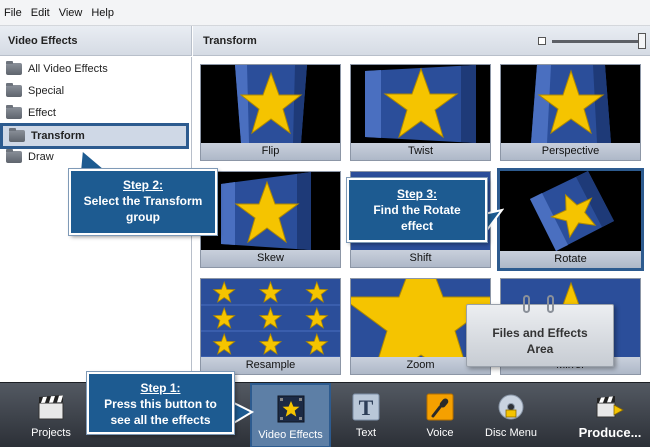 The height and width of the screenshot is (447, 650). Describe the element at coordinates (58, 136) in the screenshot. I see `tree-item-label: Transform` at that location.